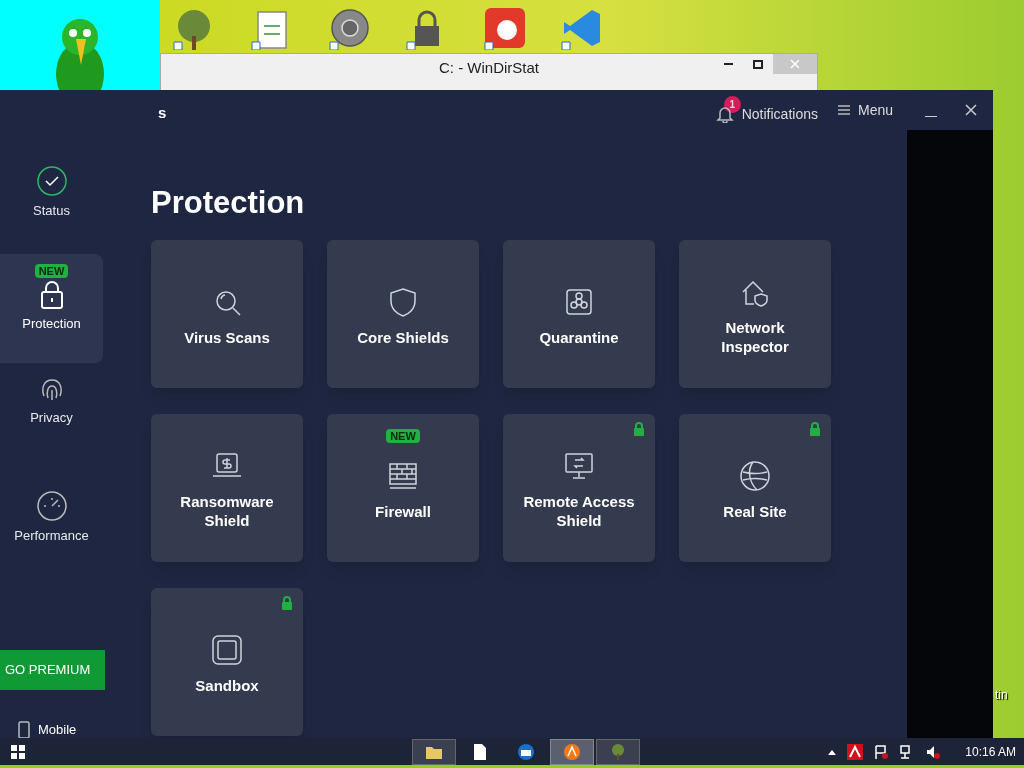 Image resolution: width=1024 pixels, height=768 pixels. I want to click on phone-icon, so click(24, 729).